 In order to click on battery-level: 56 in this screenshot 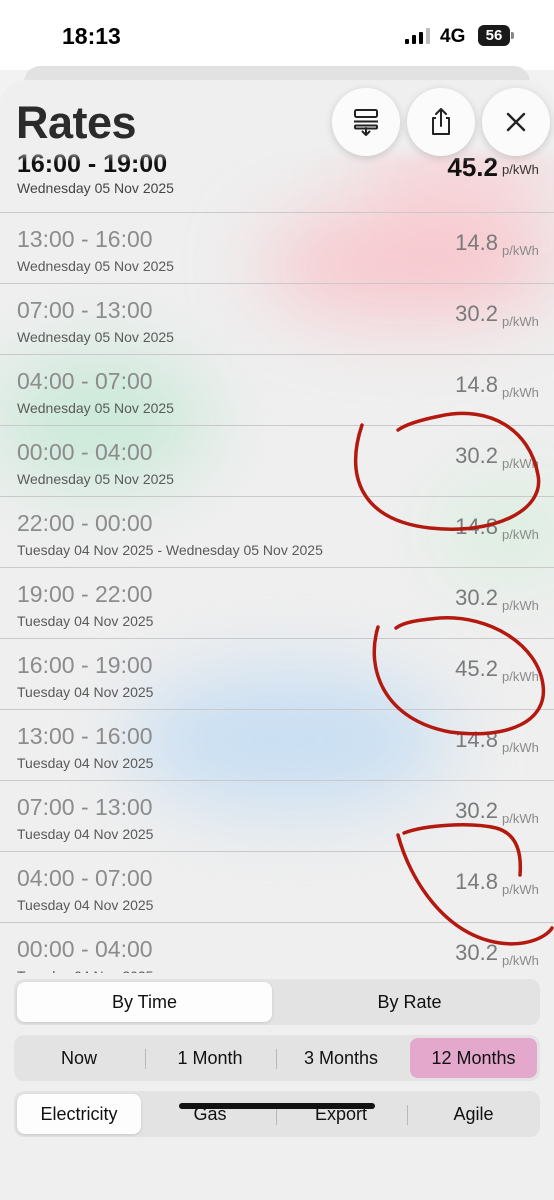, I will do `click(494, 35)`.